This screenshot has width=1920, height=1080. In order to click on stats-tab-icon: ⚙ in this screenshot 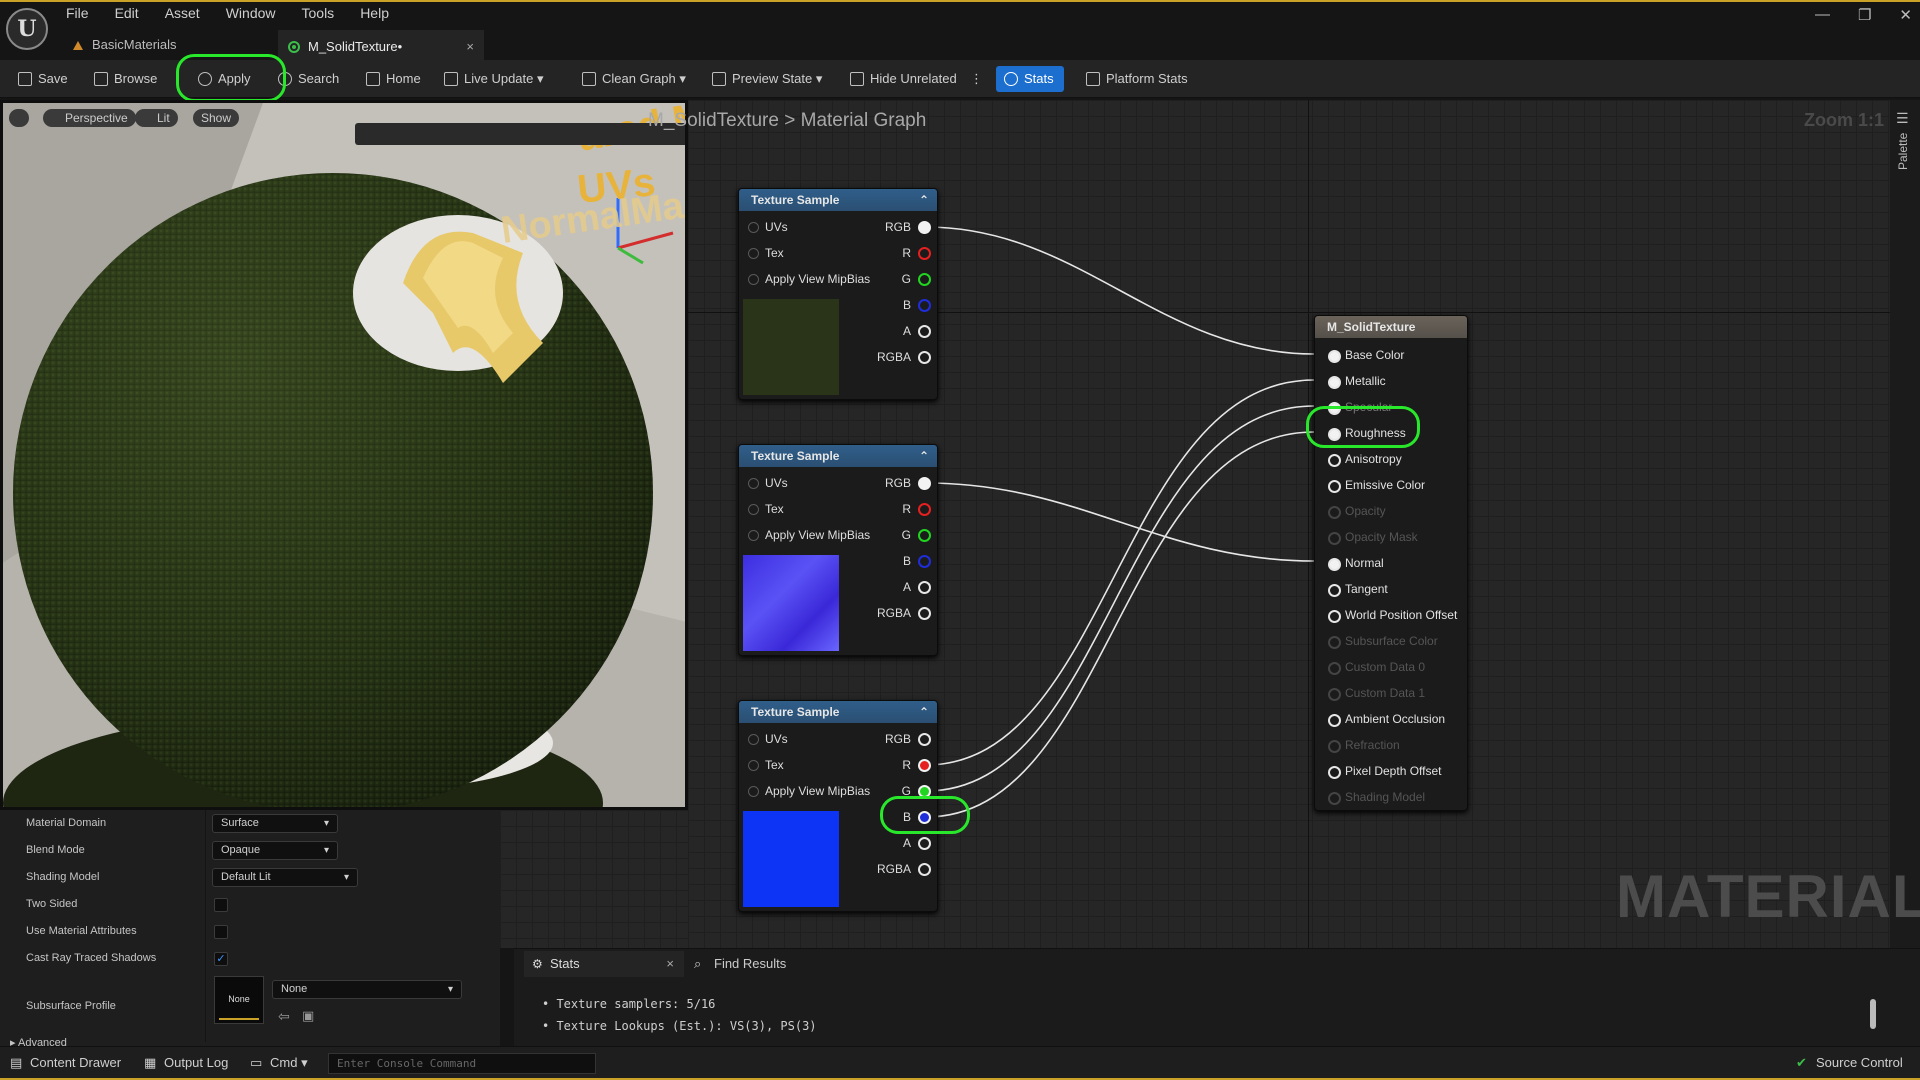, I will do `click(537, 964)`.